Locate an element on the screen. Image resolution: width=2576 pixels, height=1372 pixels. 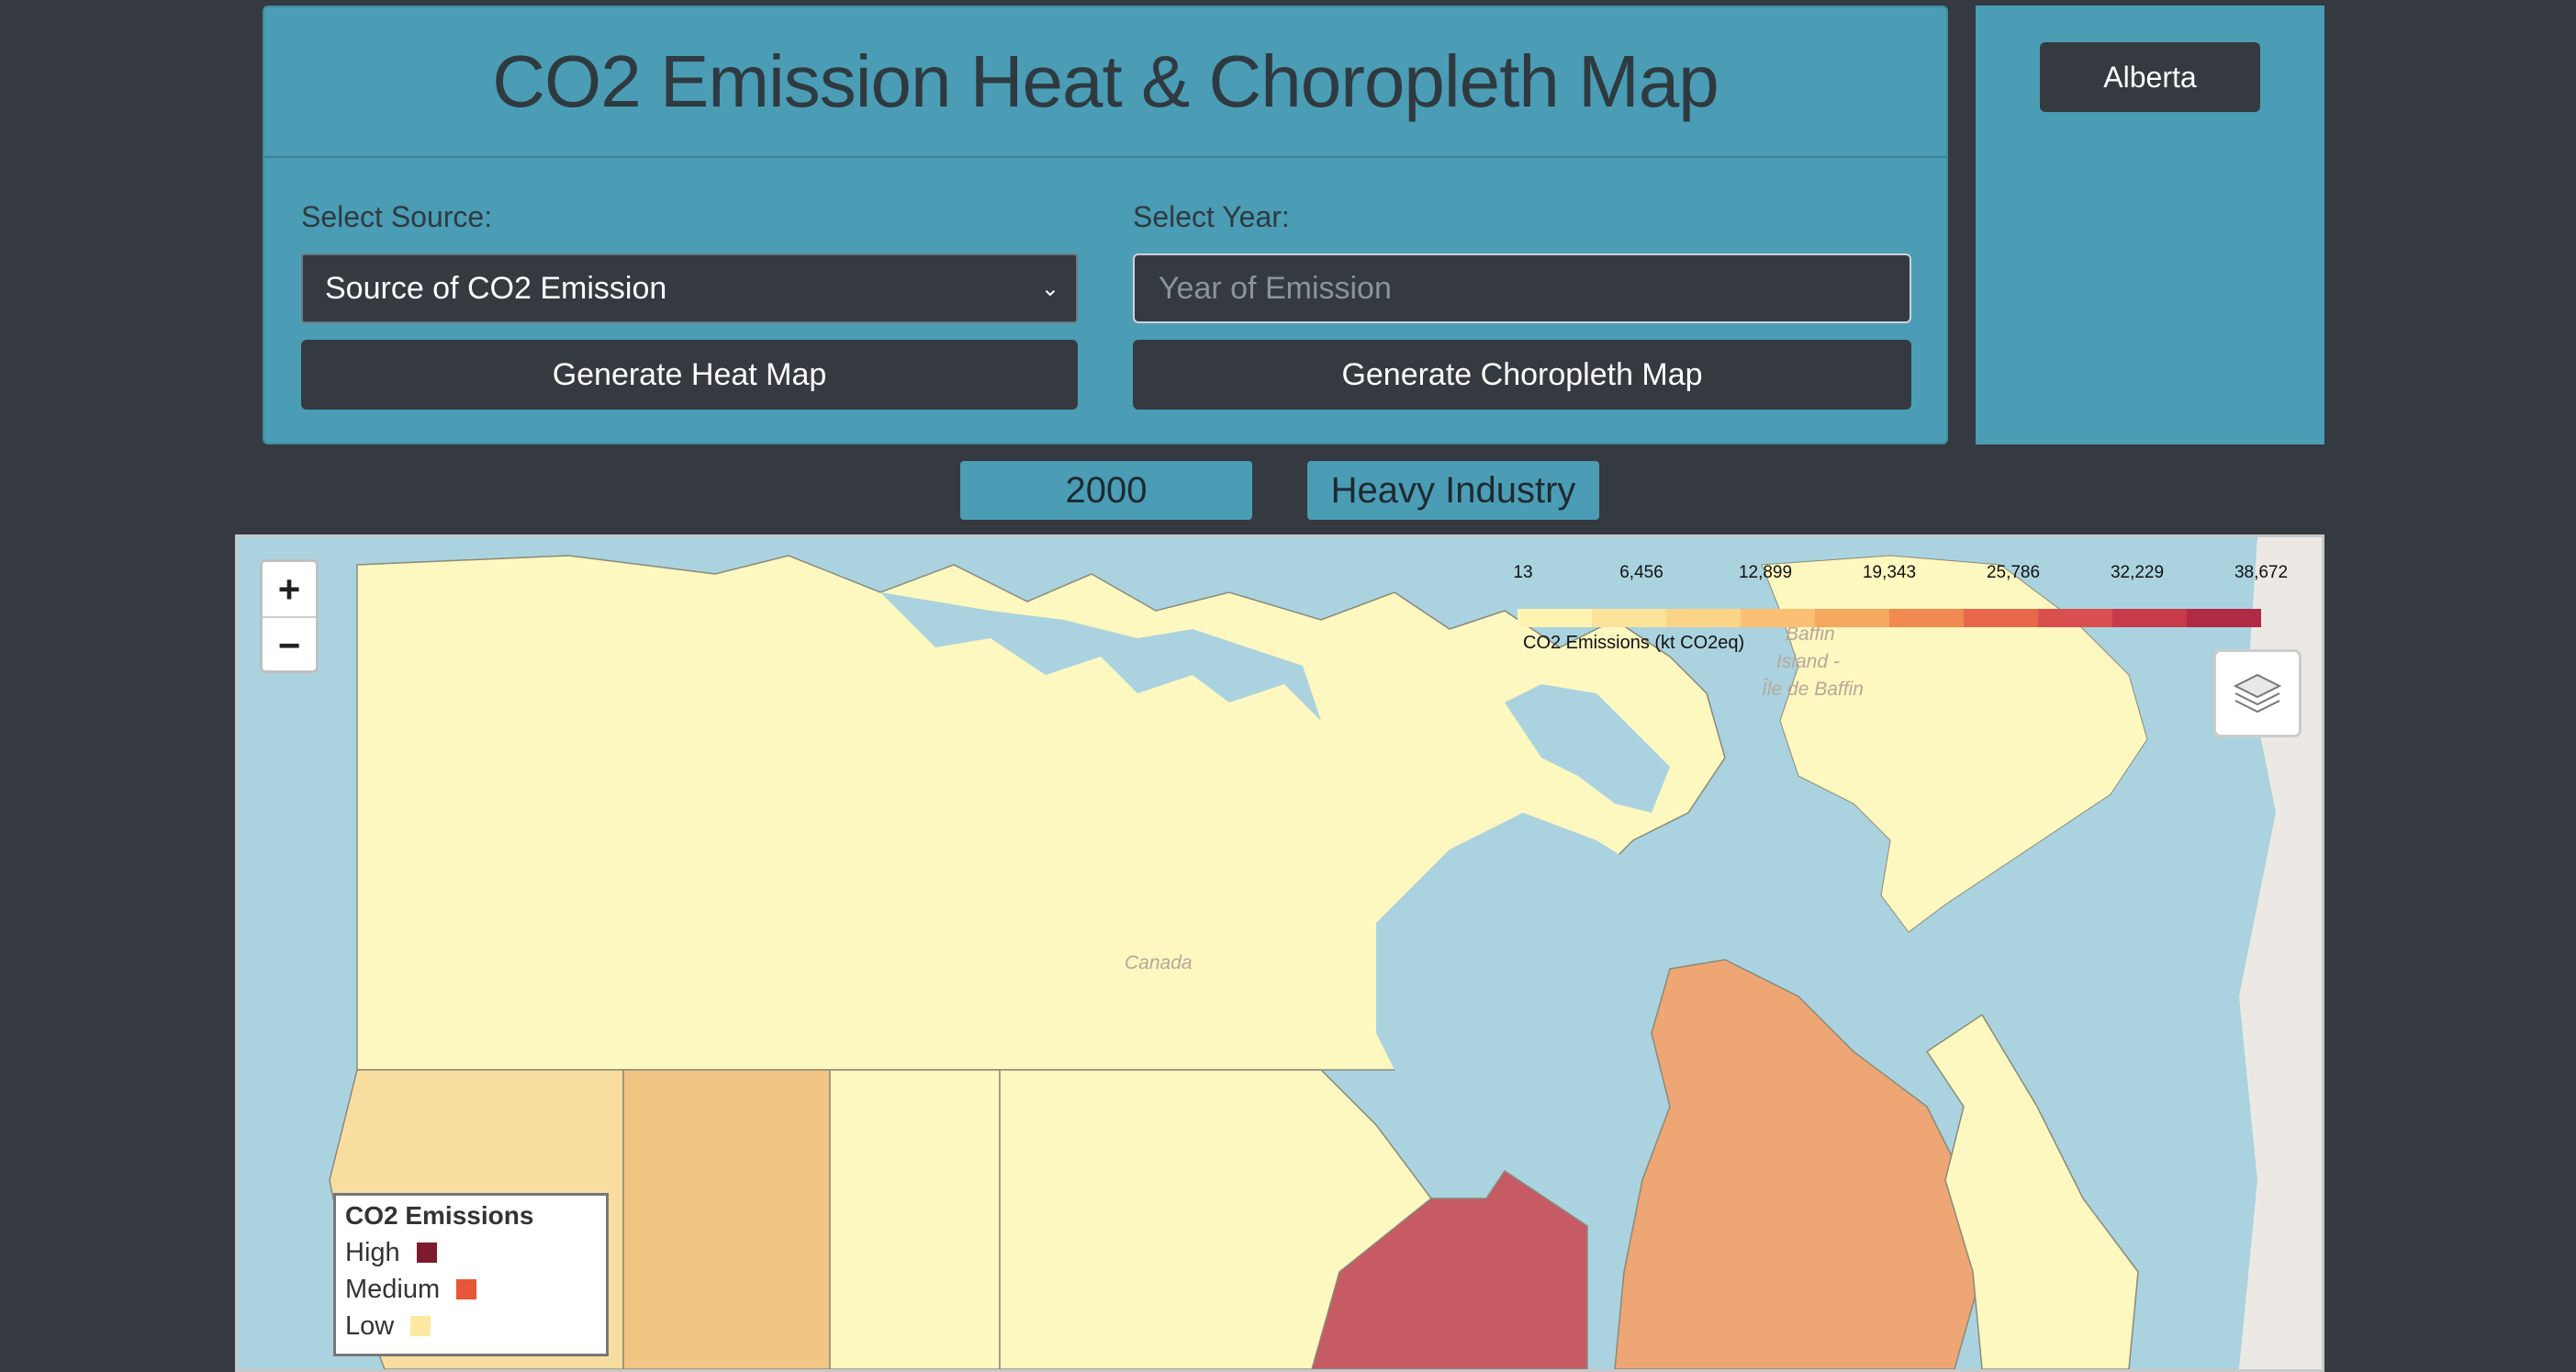
year-label: Select Year: is located at coordinates (1211, 216).